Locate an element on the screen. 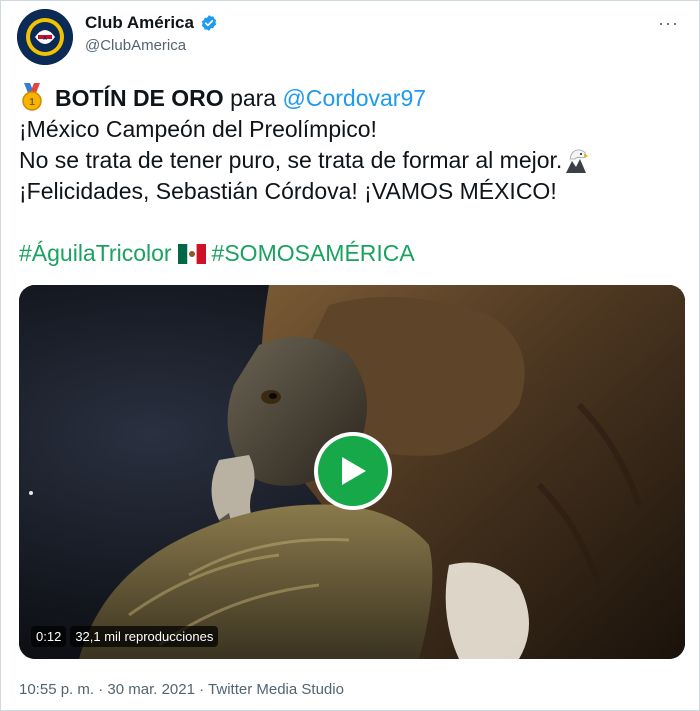 This screenshot has height=711, width=700. medal-icon: 1 is located at coordinates (32, 97).